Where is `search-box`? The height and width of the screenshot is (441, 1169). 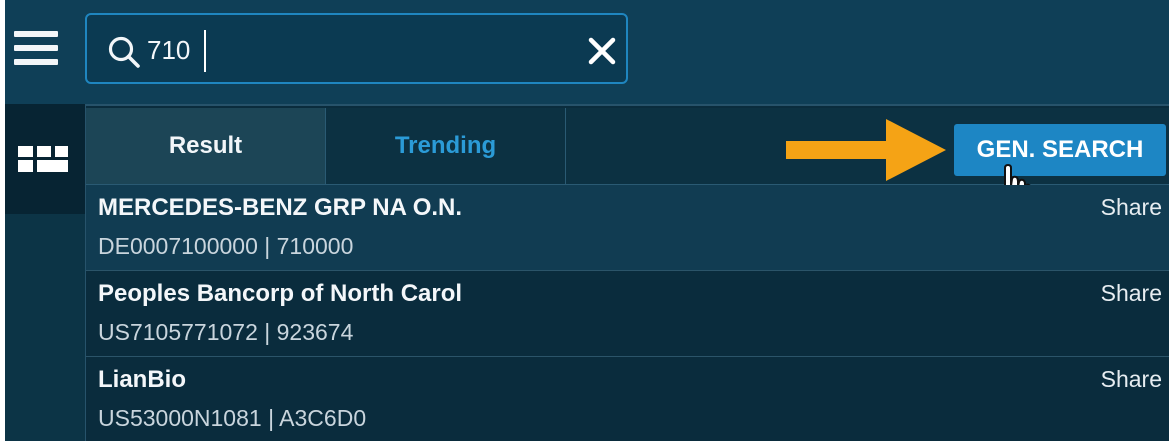 search-box is located at coordinates (356, 48).